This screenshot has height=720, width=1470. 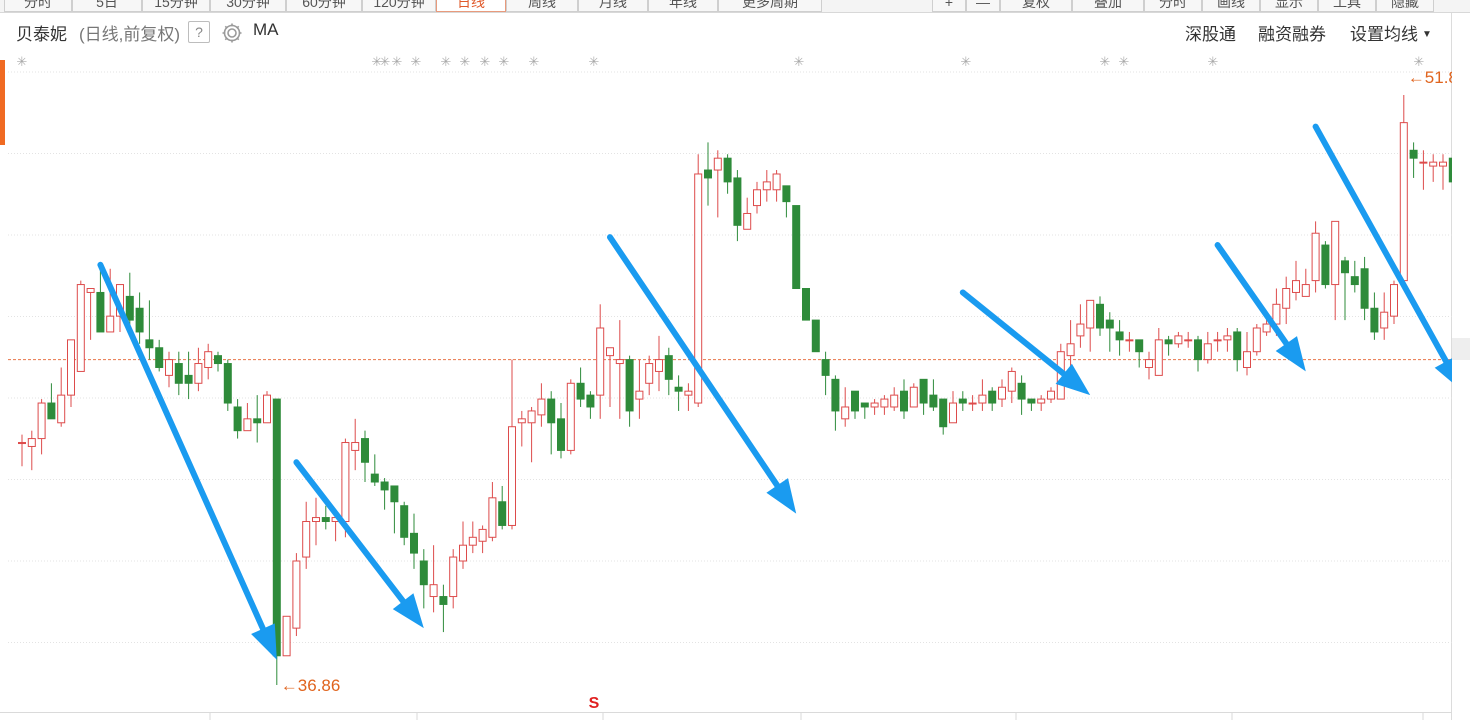 What do you see at coordinates (1430, 77) in the screenshot?
I see `max-price-label: ←51.80` at bounding box center [1430, 77].